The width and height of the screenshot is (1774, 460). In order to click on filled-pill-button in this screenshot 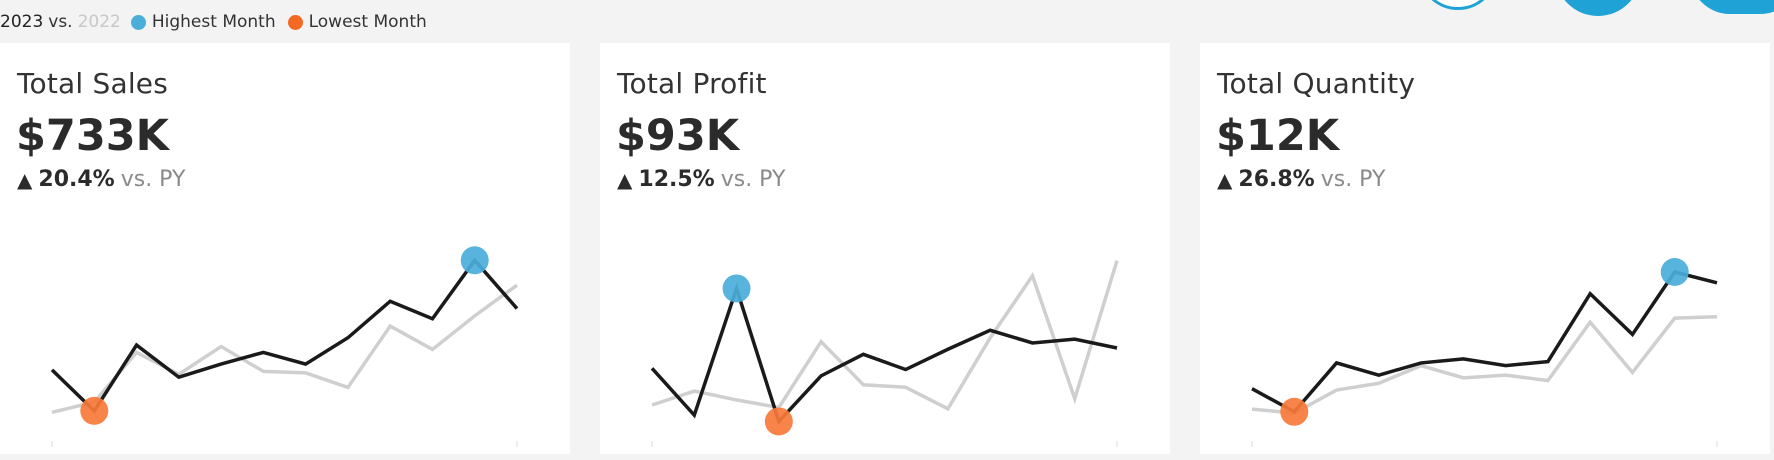, I will do `click(1732, 7)`.